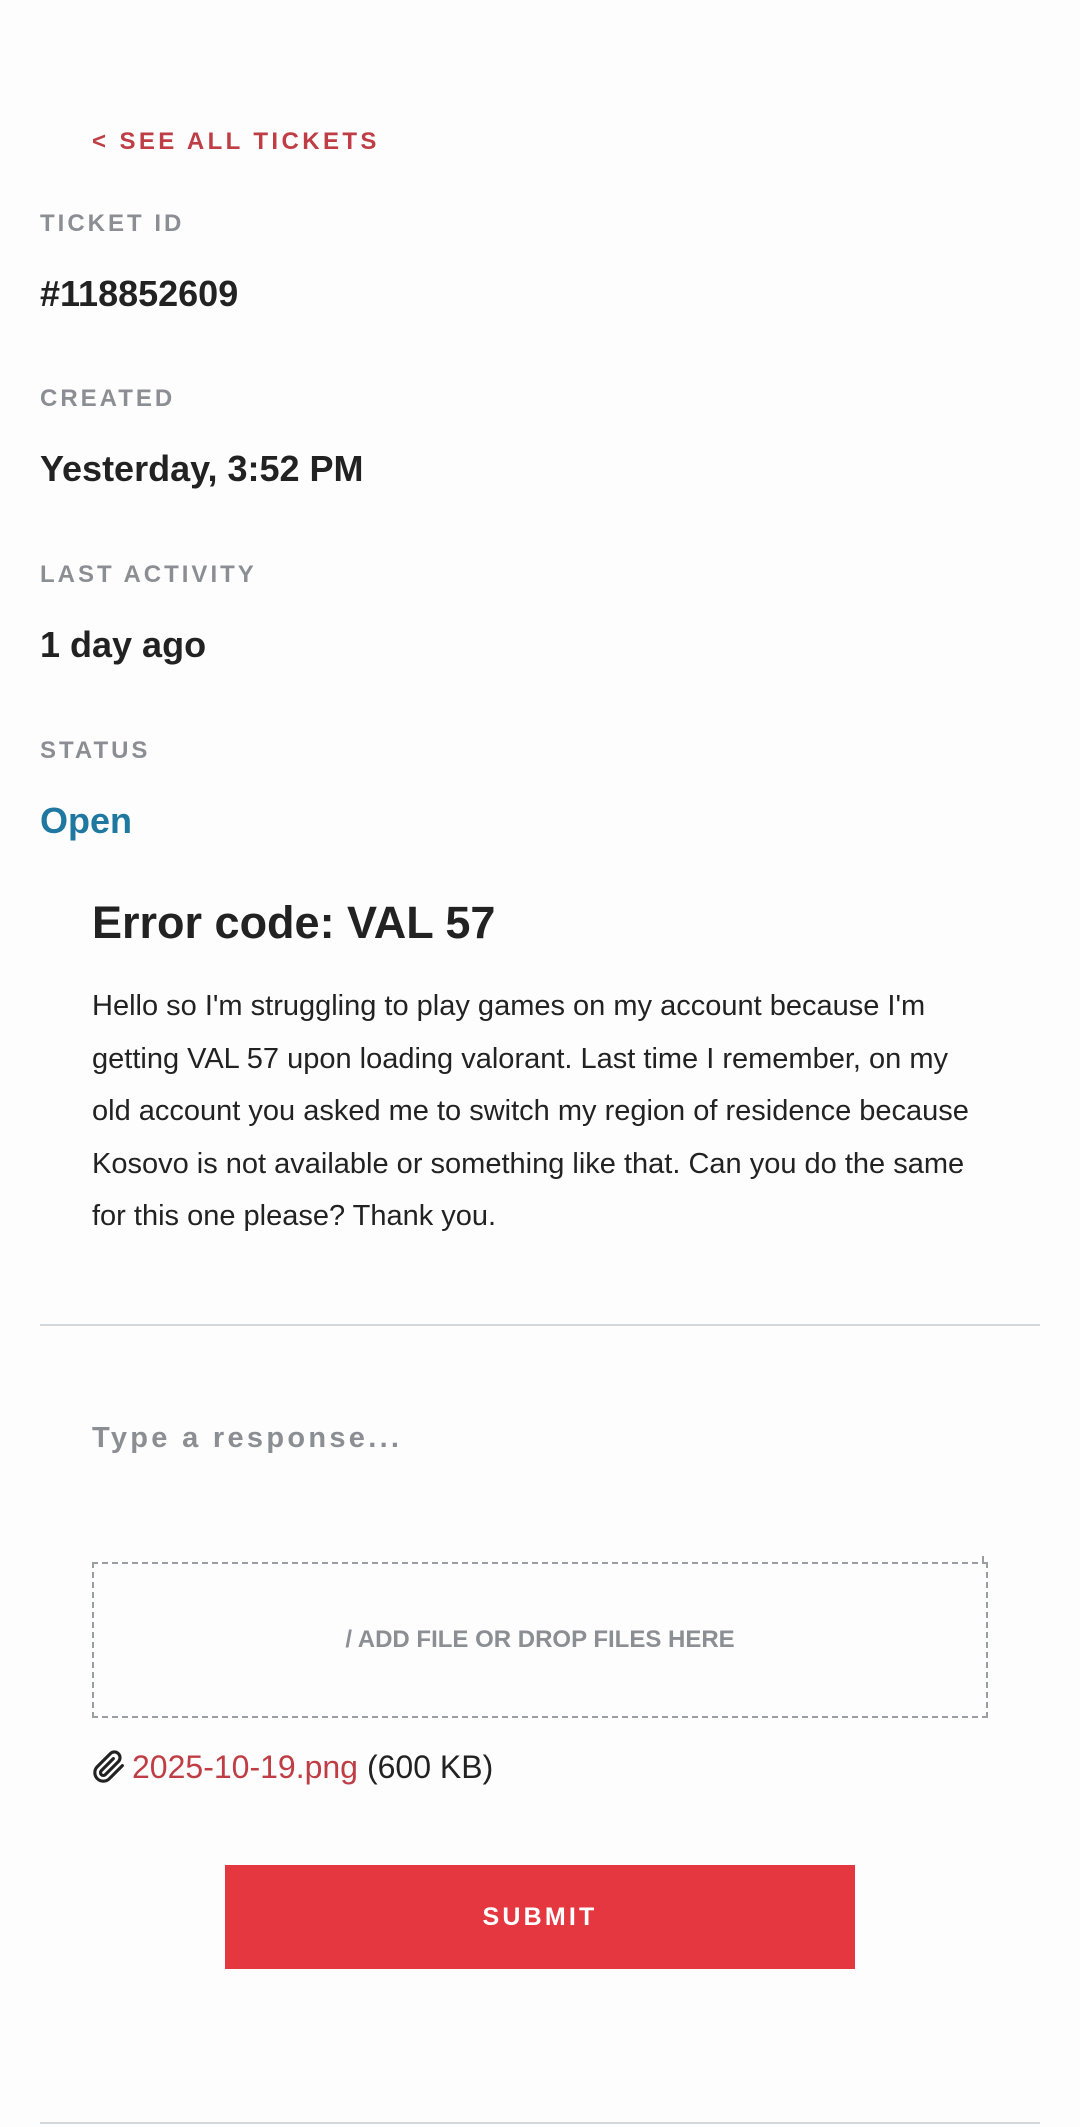 The image size is (1080, 2127). What do you see at coordinates (95, 788) in the screenshot?
I see `status-section: STATUS Open` at bounding box center [95, 788].